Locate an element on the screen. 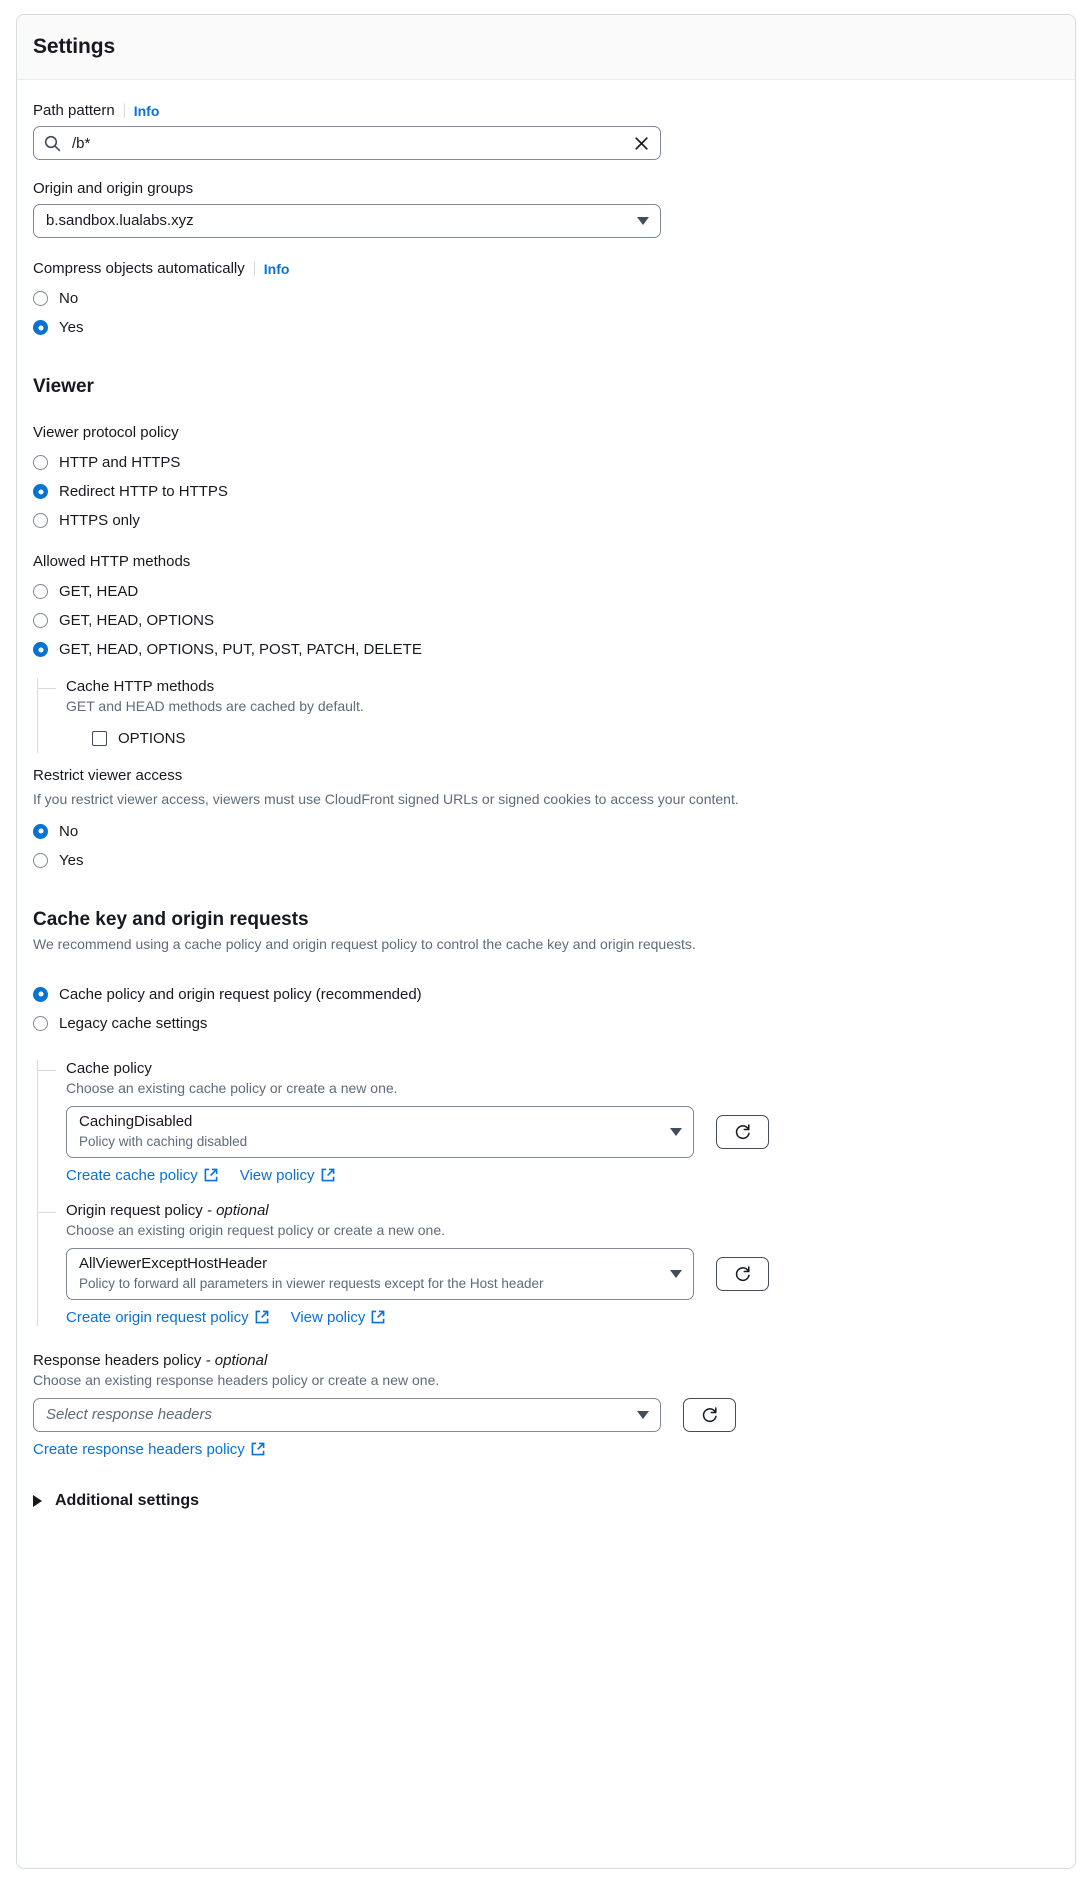 Image resolution: width=1092 pixels, height=1888 pixels. viewer-protocol-option-http-and-https: HTTP and HTTPS is located at coordinates (546, 462).